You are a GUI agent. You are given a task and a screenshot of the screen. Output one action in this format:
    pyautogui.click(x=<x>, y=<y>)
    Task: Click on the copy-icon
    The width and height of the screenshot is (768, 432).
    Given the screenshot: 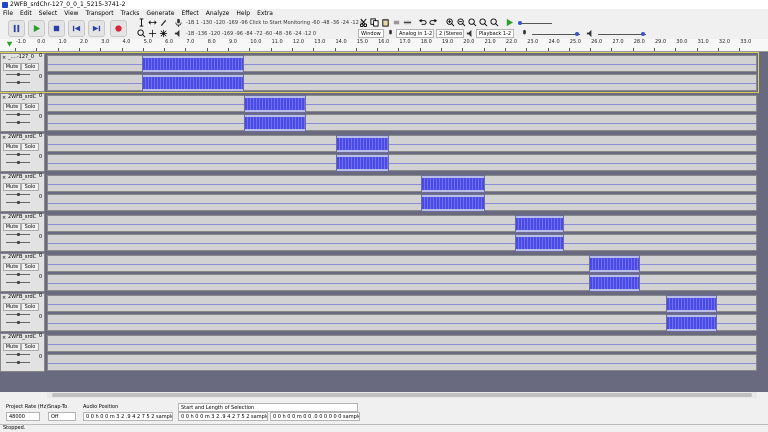 What is the action you would take?
    pyautogui.click(x=374, y=22)
    